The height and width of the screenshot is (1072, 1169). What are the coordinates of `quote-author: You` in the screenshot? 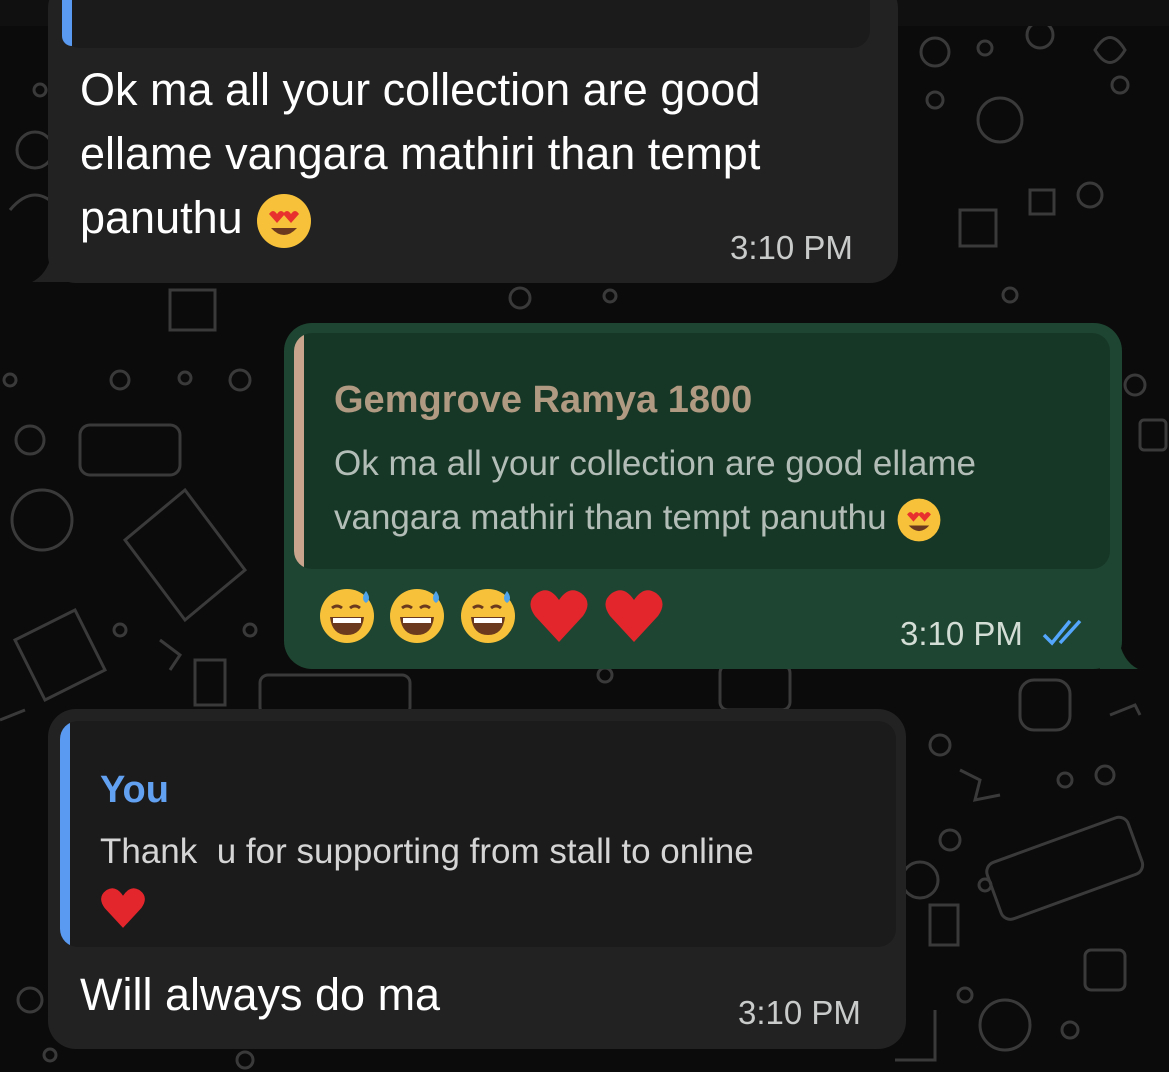 It's located at (134, 790).